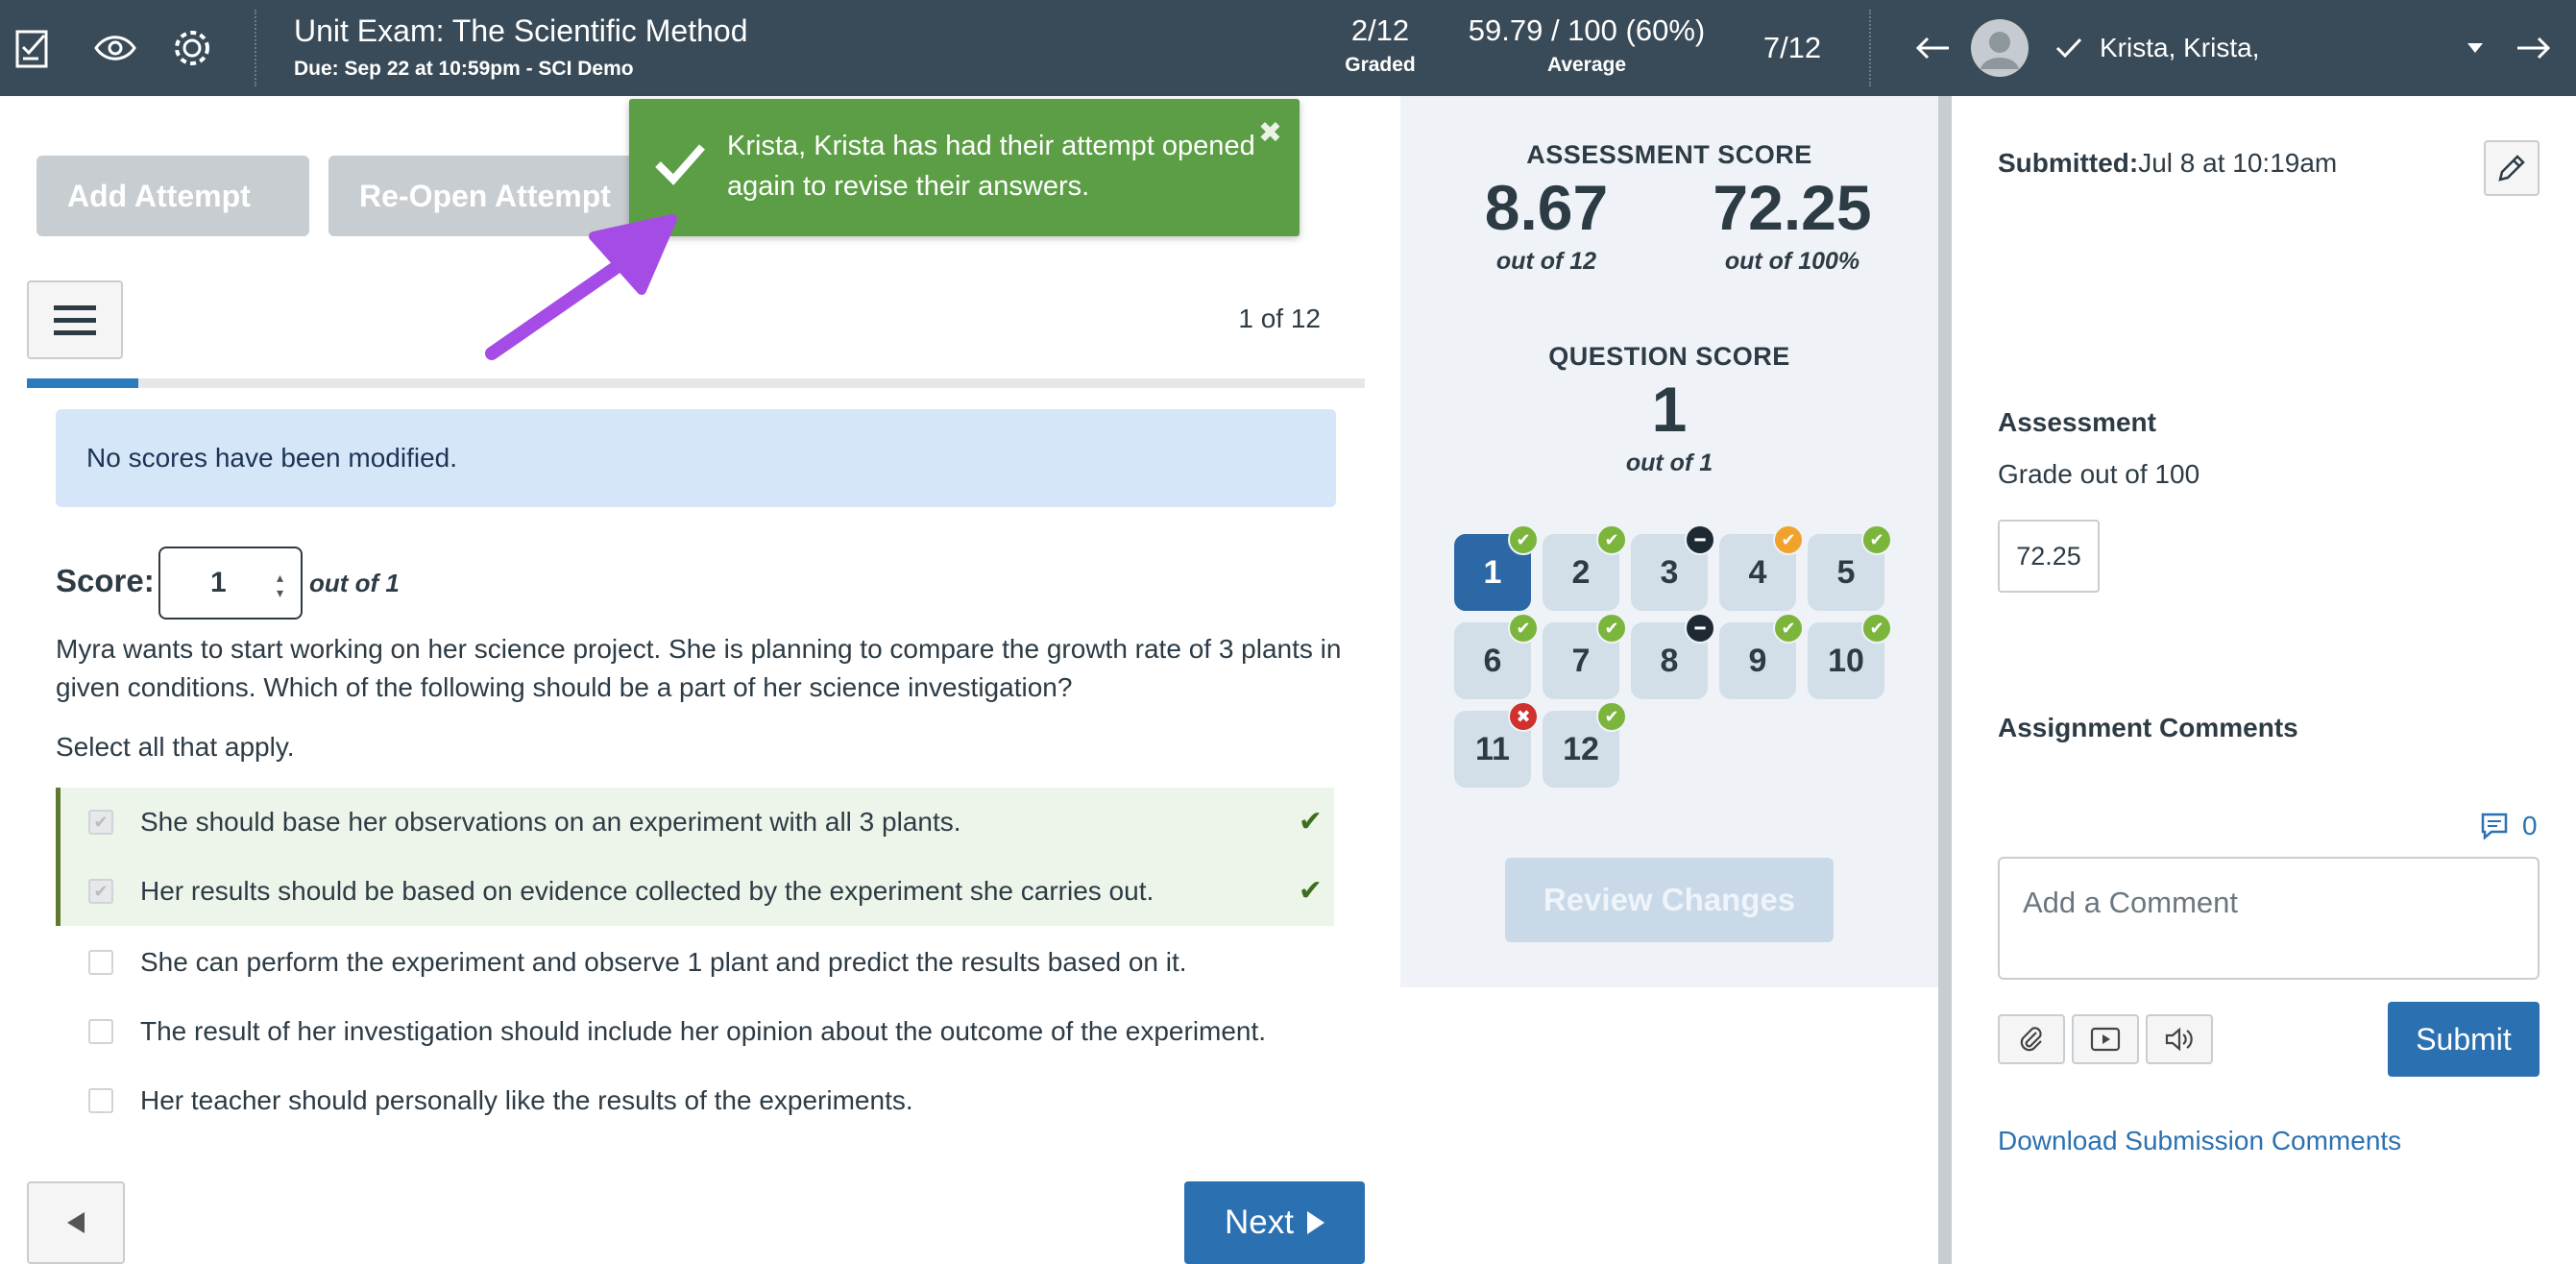  I want to click on assessment-score-heading: ASSESSMENT SCORE, so click(1669, 154).